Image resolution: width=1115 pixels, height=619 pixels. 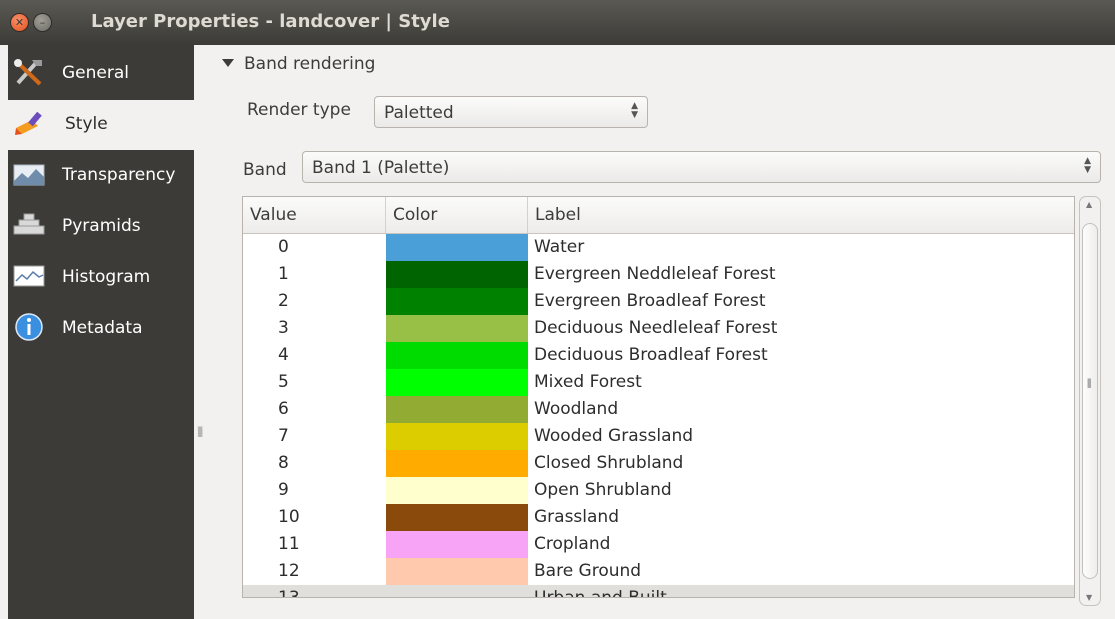 I want to click on band-select: Band 1 (Palette) ▲ ▼, so click(x=701, y=167).